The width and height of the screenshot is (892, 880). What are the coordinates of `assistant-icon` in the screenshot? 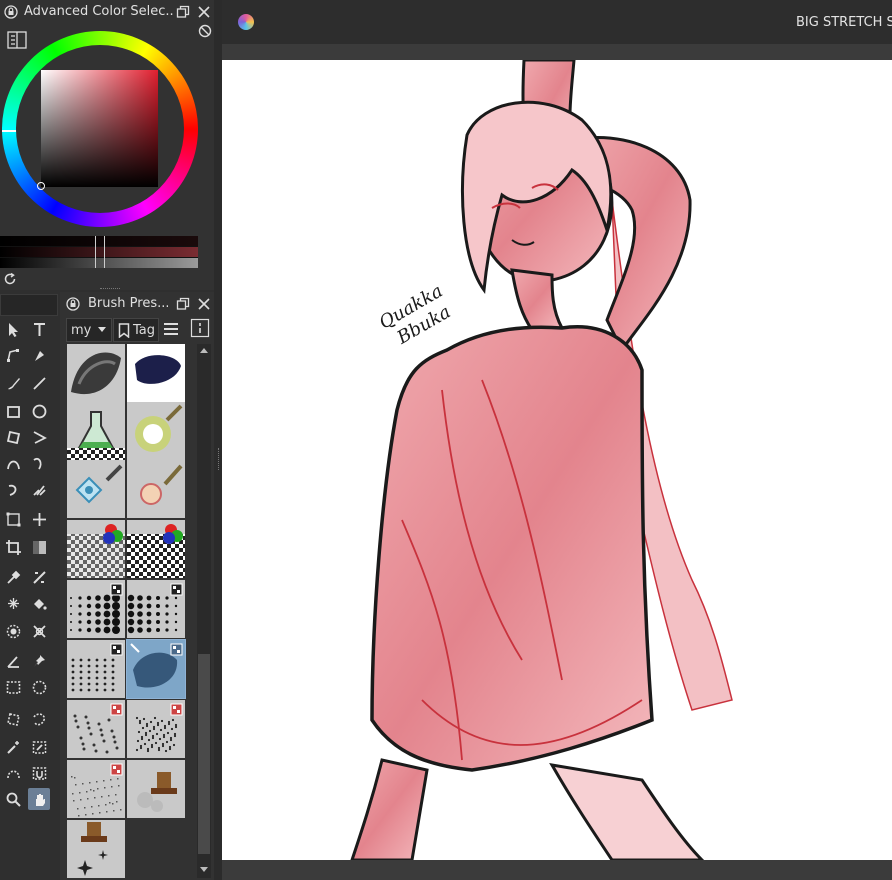 It's located at (39, 631).